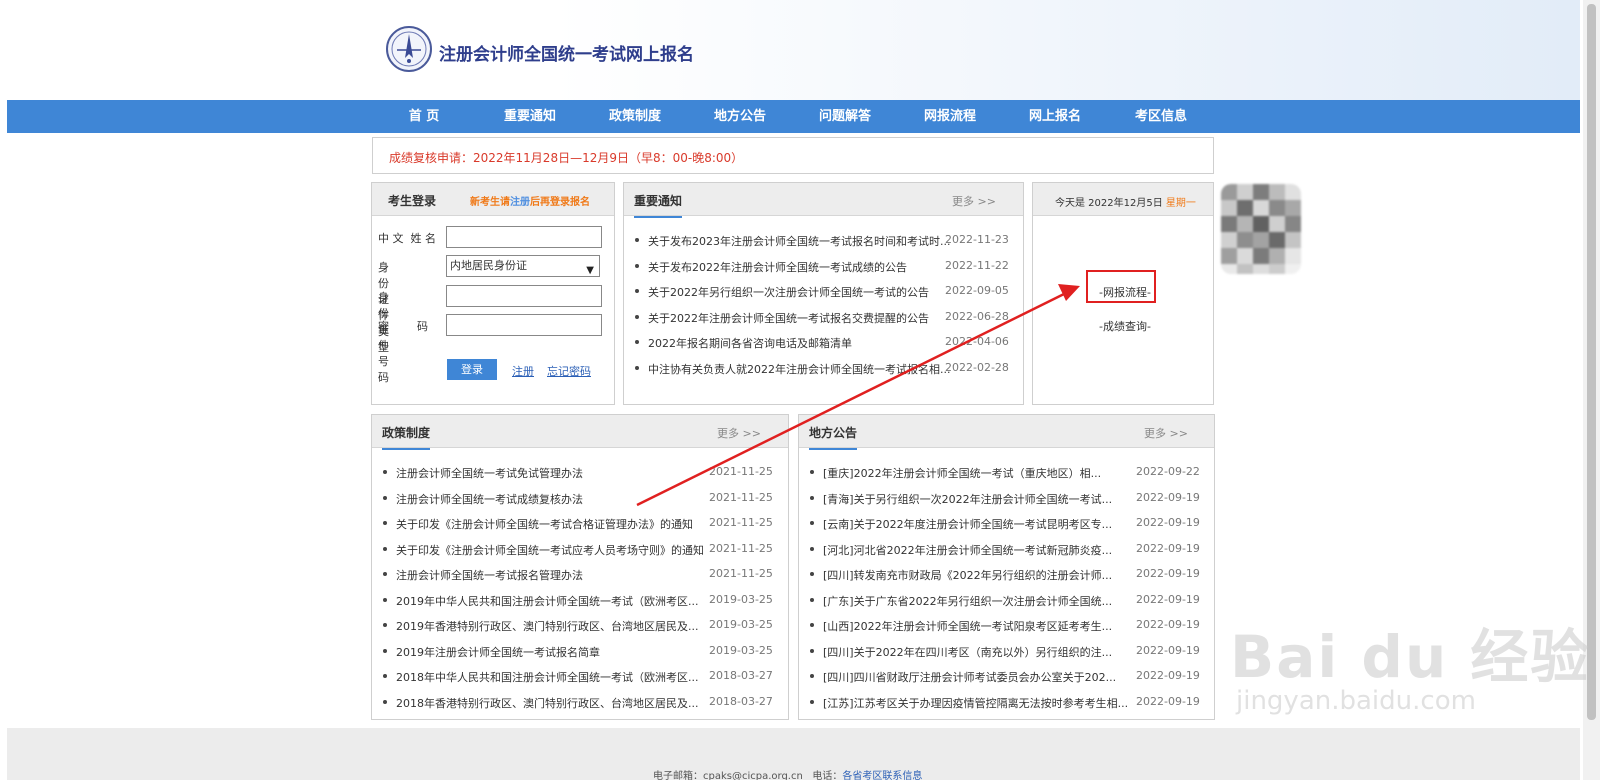 Image resolution: width=1600 pixels, height=780 pixels. Describe the element at coordinates (524, 325) in the screenshot. I see `password-input` at that location.